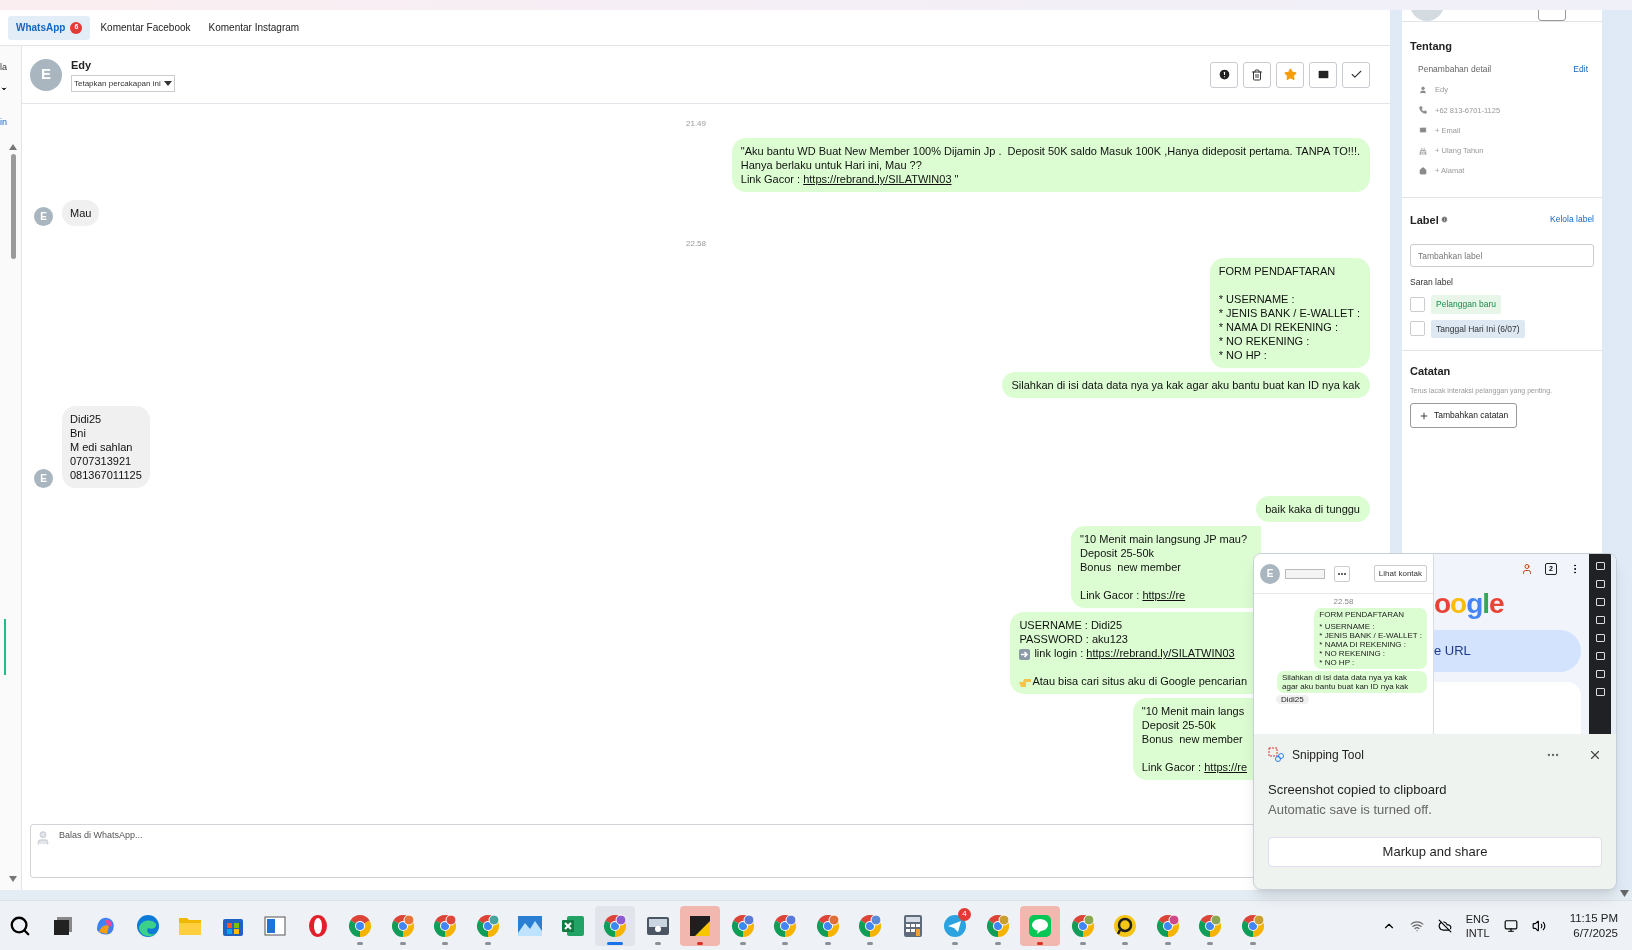 This screenshot has height=950, width=1632. I want to click on message-text: Link Gacor : https://rebrand.ly/SILATWIN03 ", so click(849, 179).